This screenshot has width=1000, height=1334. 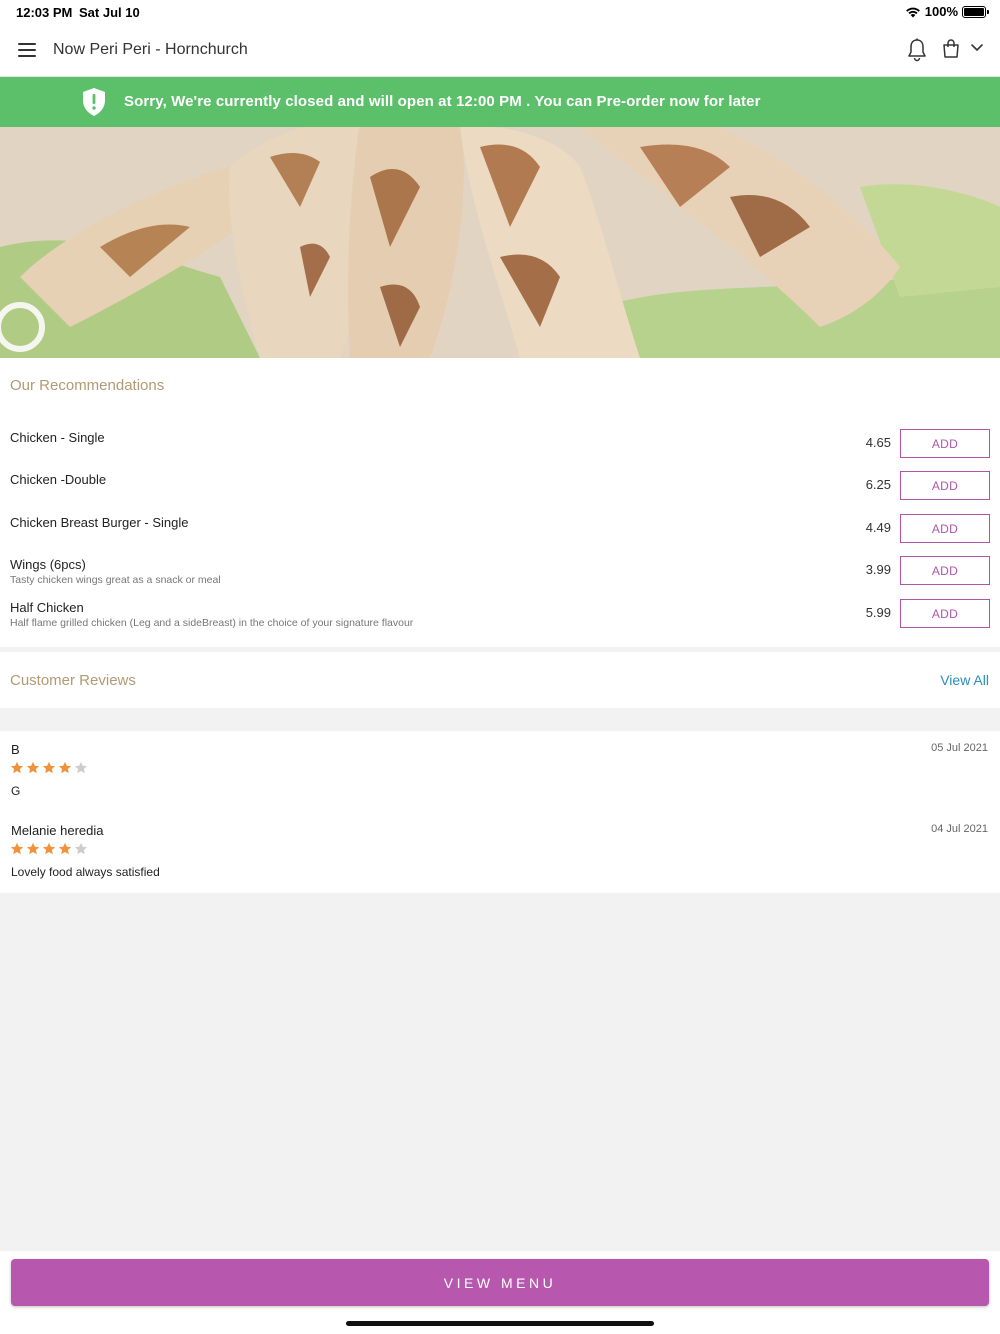 What do you see at coordinates (44, 12) in the screenshot?
I see `status-time: 12:03 PM` at bounding box center [44, 12].